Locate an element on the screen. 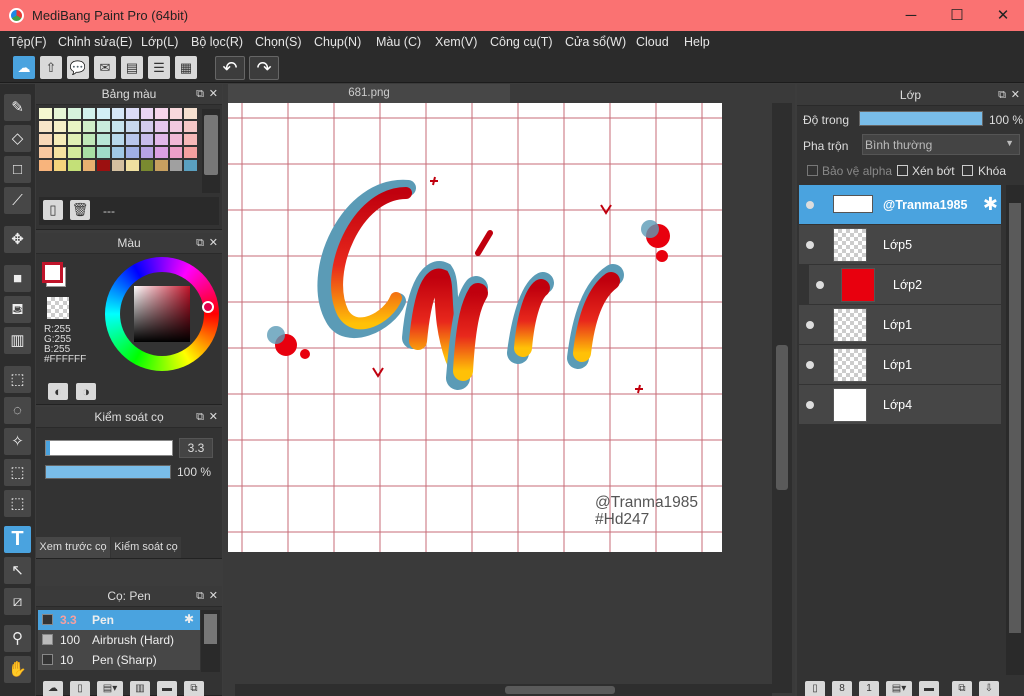  mixer-icon: ◑ is located at coordinates (86, 391).